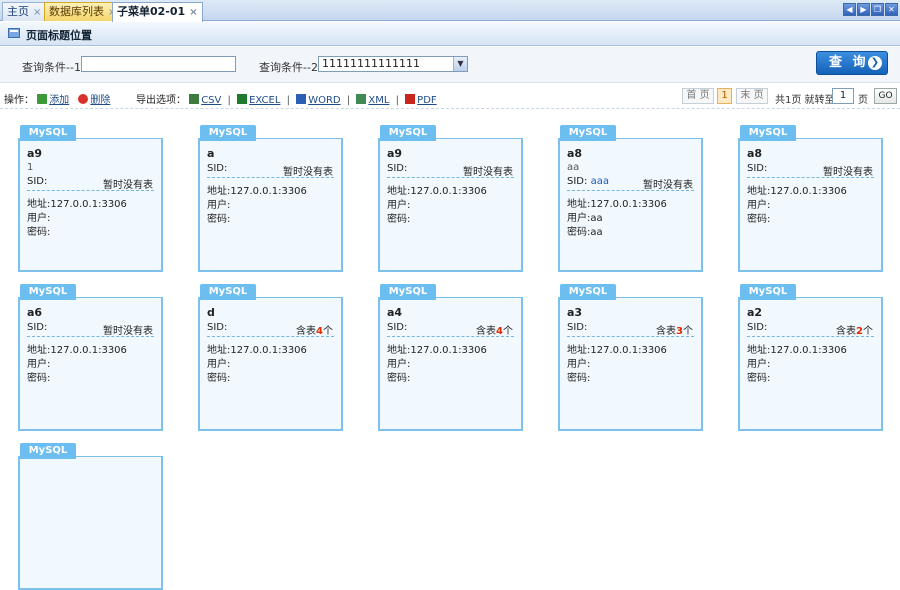  Describe the element at coordinates (90, 357) in the screenshot. I see `database-card: MySQL a6 SID: 暂时没有表 地址:127.0.0.1:3306 用户: 密码:` at that location.